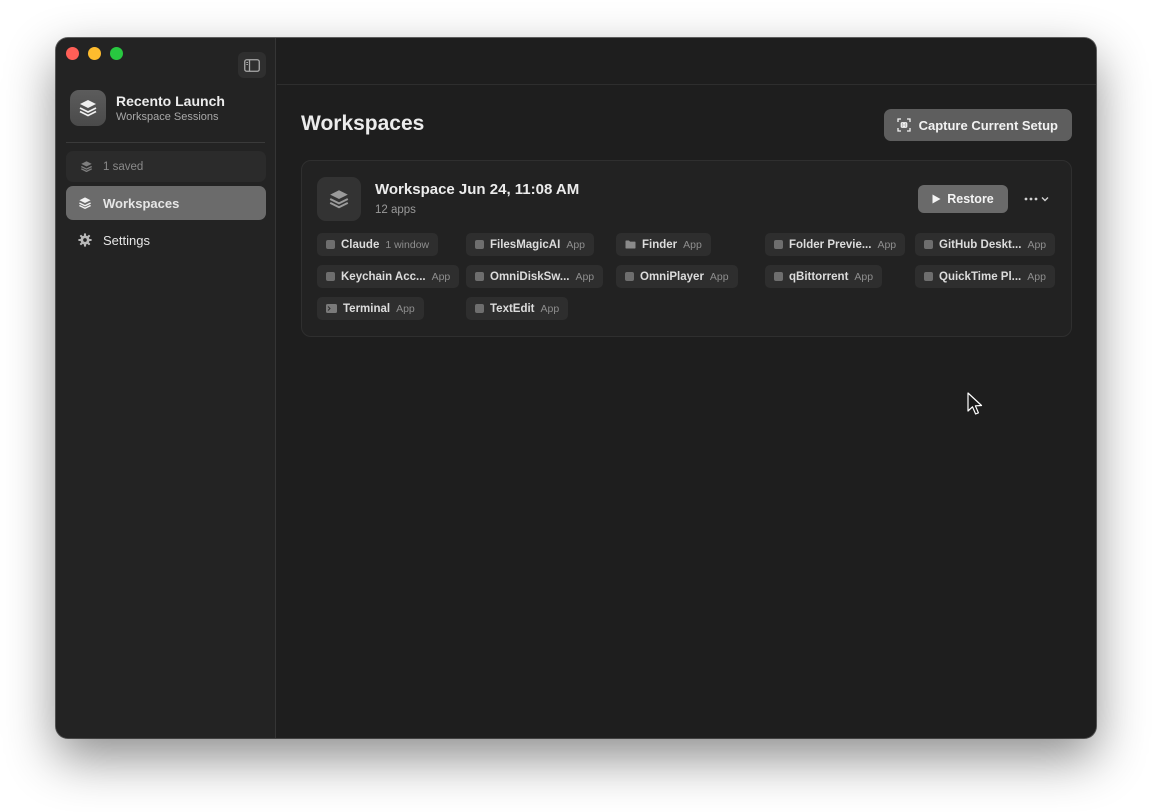 The width and height of the screenshot is (1152, 812). Describe the element at coordinates (903, 125) in the screenshot. I see `capture-icon` at that location.